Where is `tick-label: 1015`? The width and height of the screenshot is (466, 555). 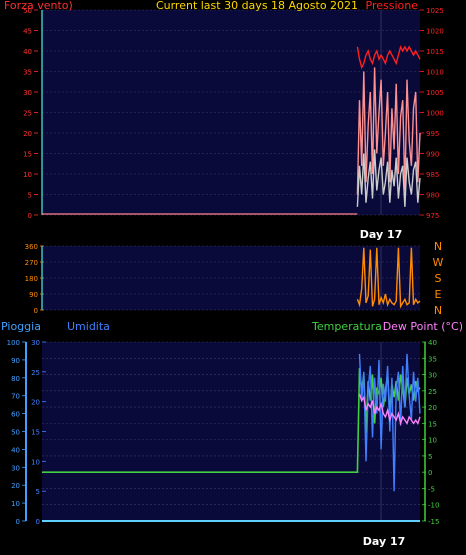
tick-label: 1015 is located at coordinates (435, 52).